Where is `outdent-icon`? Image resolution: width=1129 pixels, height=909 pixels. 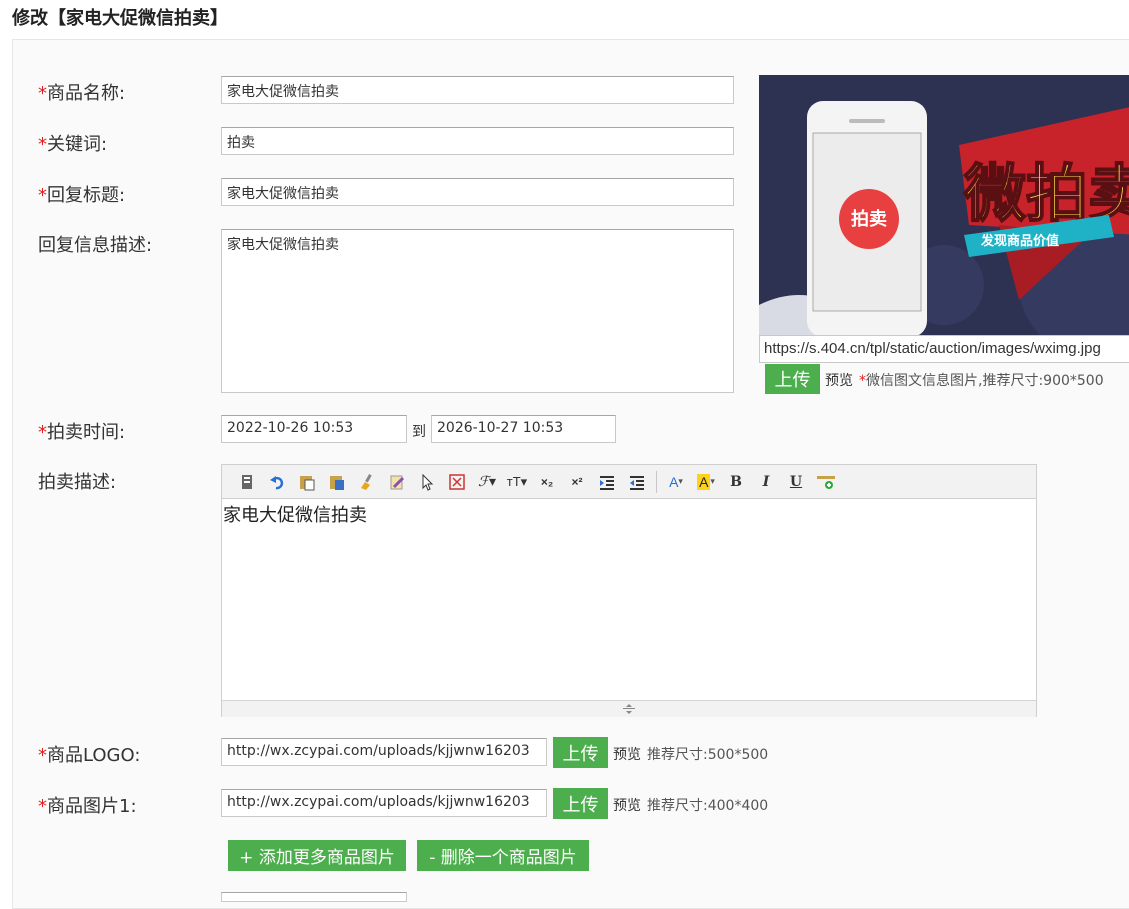
outdent-icon is located at coordinates (637, 482).